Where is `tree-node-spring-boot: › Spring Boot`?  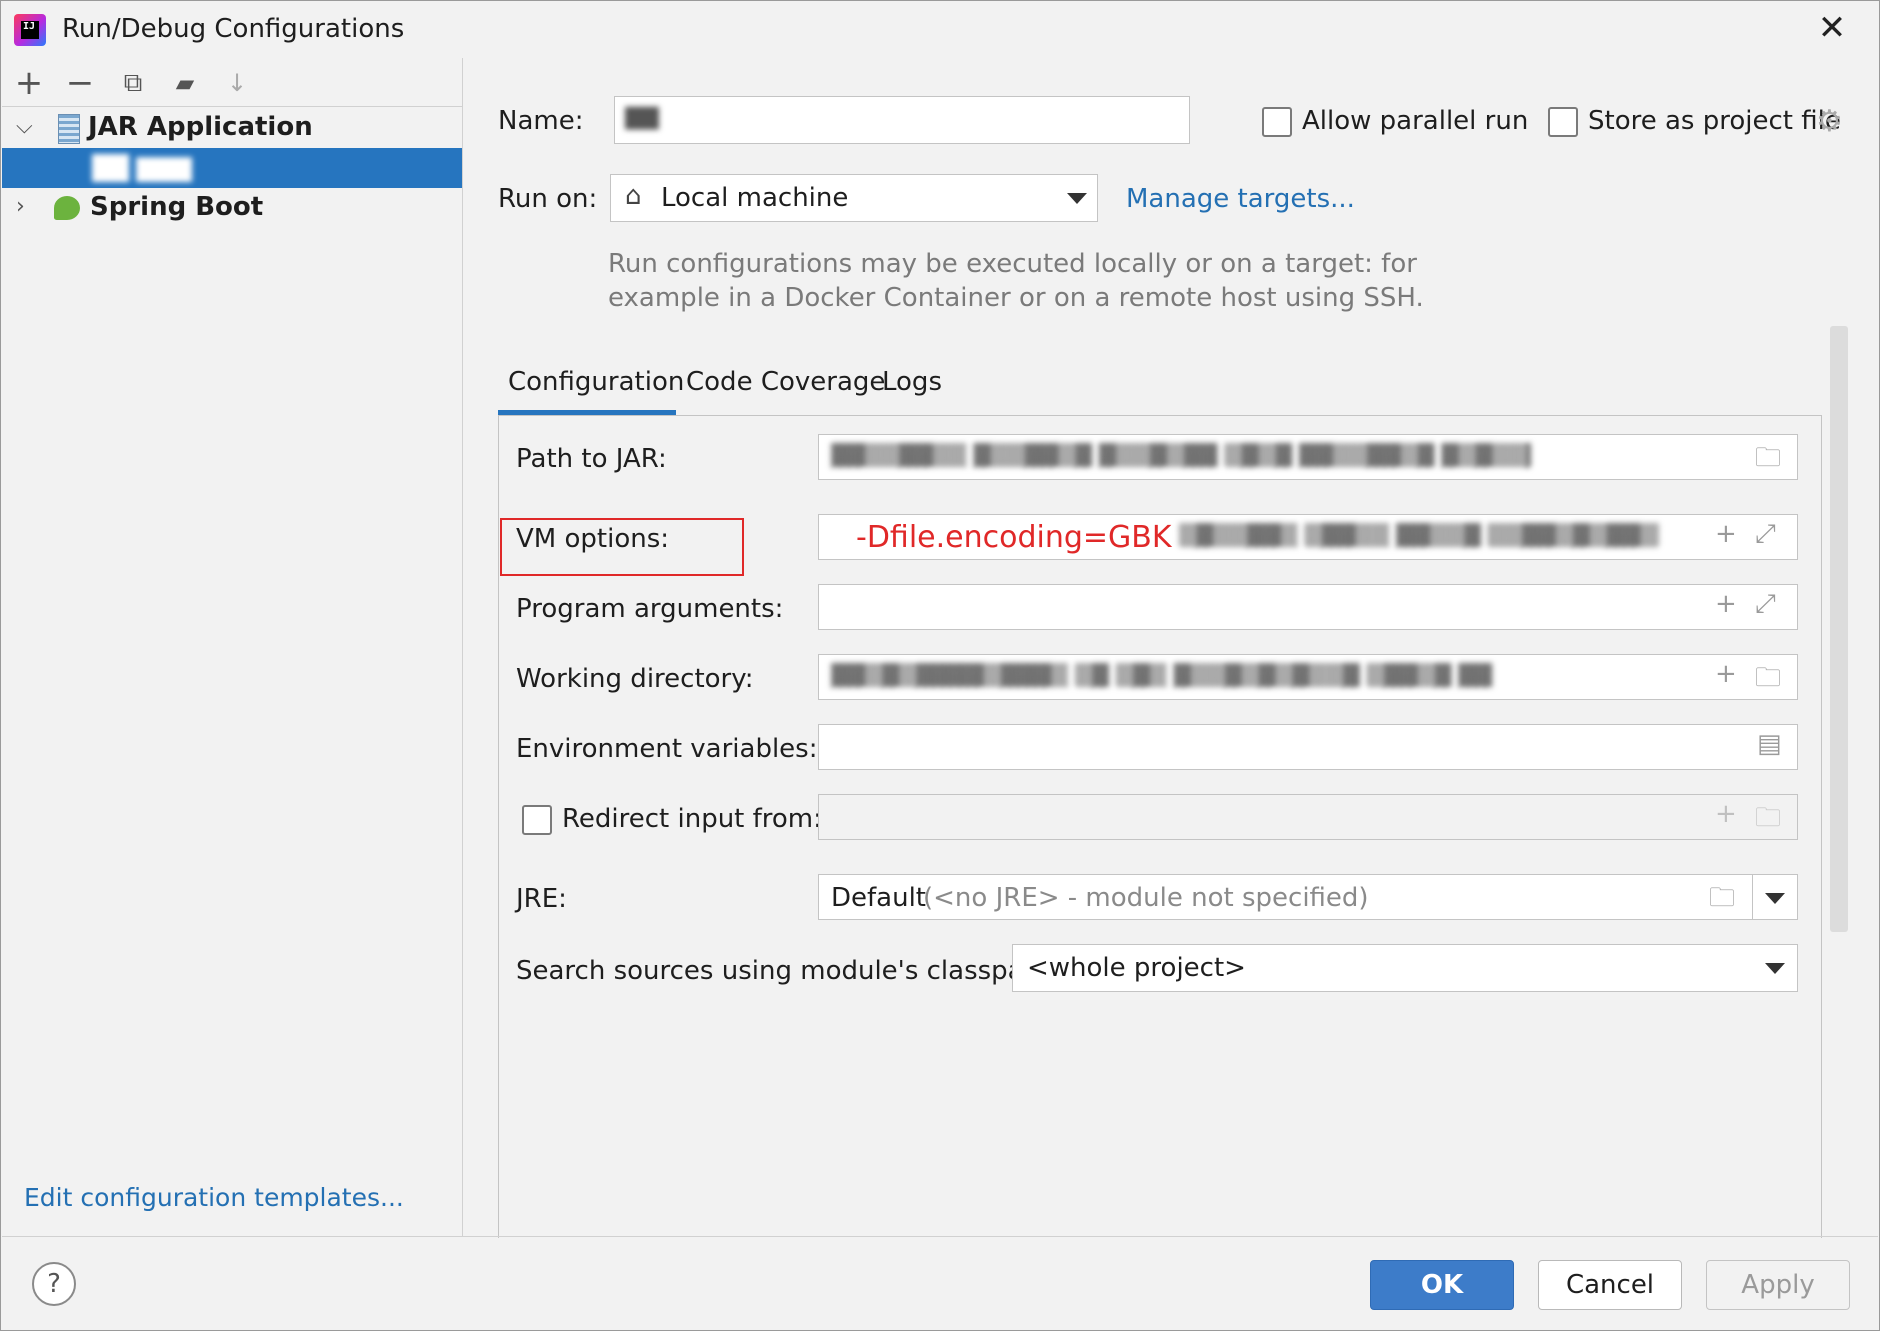 tree-node-spring-boot: › Spring Boot is located at coordinates (232, 208).